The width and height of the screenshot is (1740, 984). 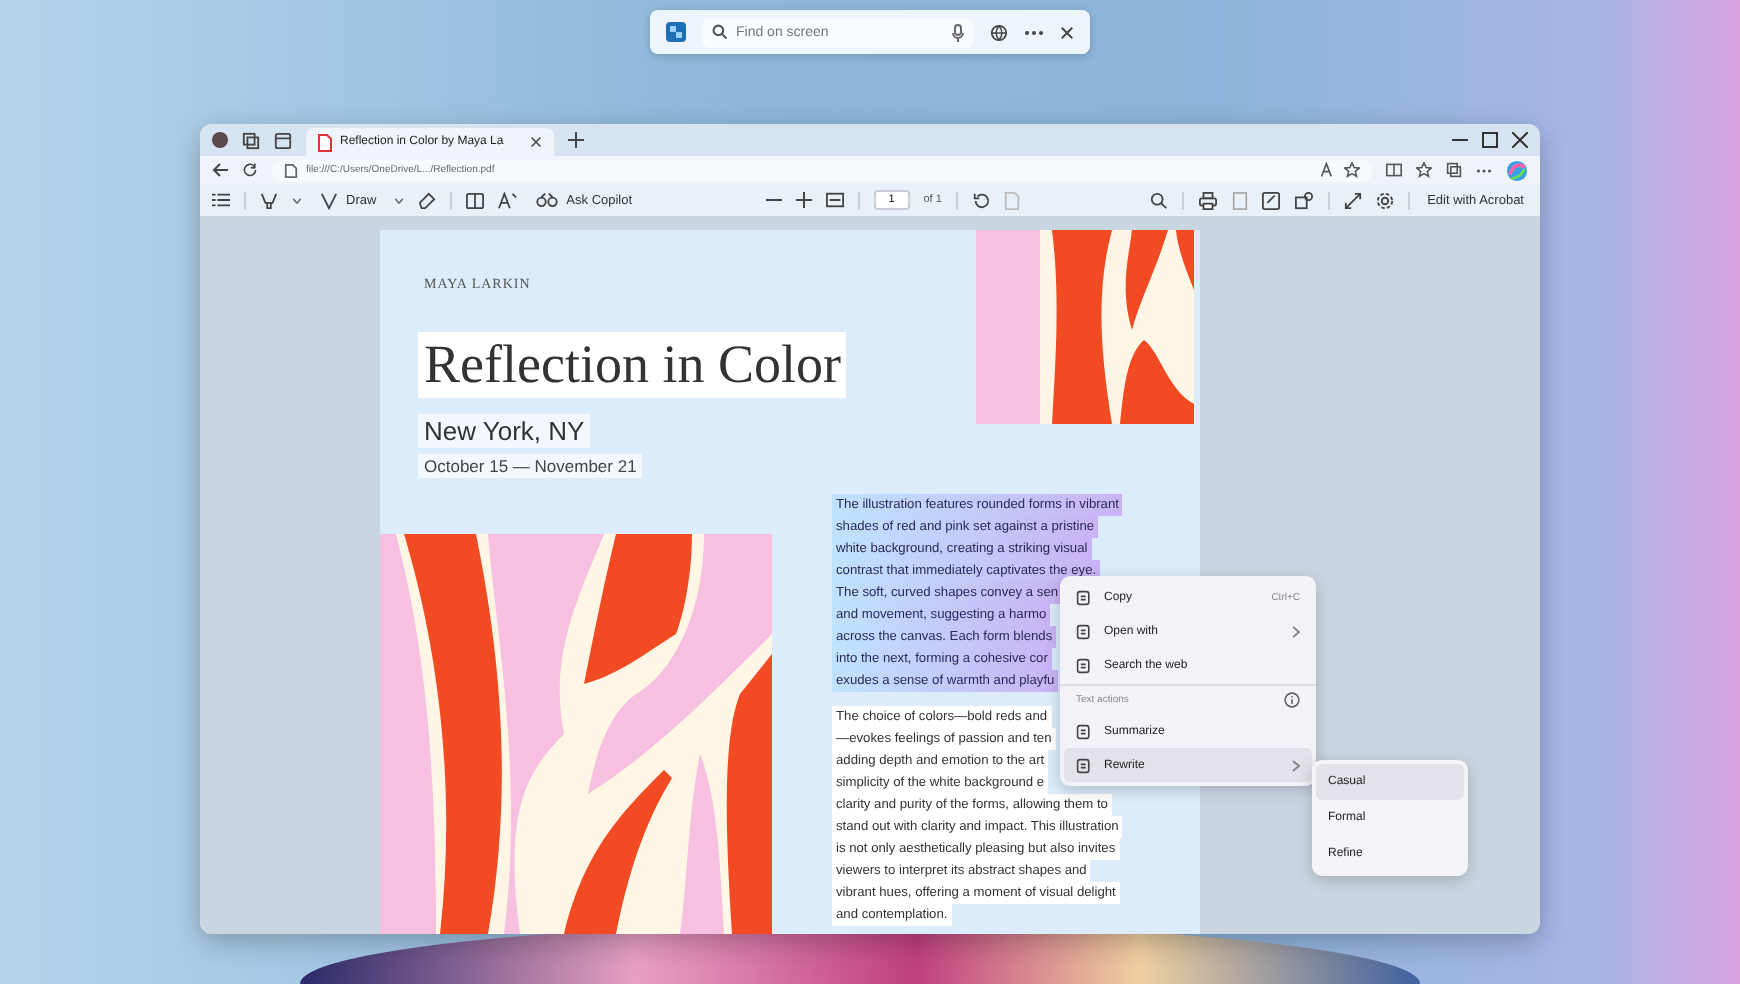 I want to click on settings-icon, so click(x=1384, y=200).